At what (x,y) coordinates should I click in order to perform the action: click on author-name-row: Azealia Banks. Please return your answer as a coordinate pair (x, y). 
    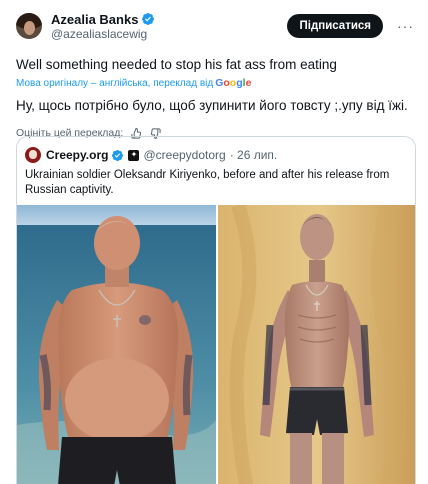
    Looking at the image, I should click on (103, 19).